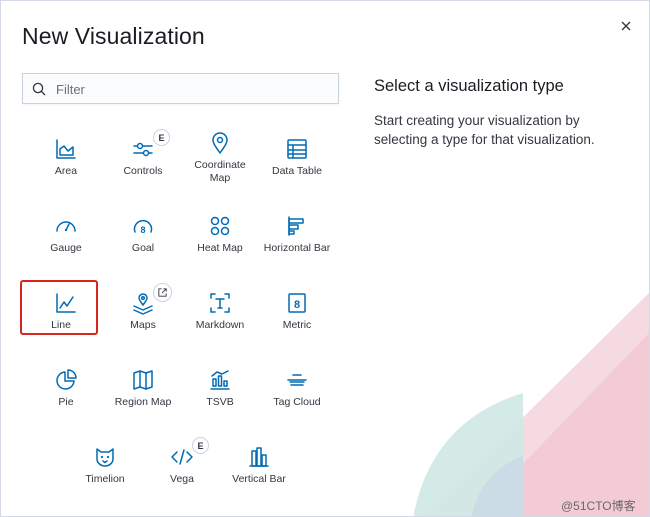 The height and width of the screenshot is (517, 650). I want to click on filter-search-field, so click(180, 89).